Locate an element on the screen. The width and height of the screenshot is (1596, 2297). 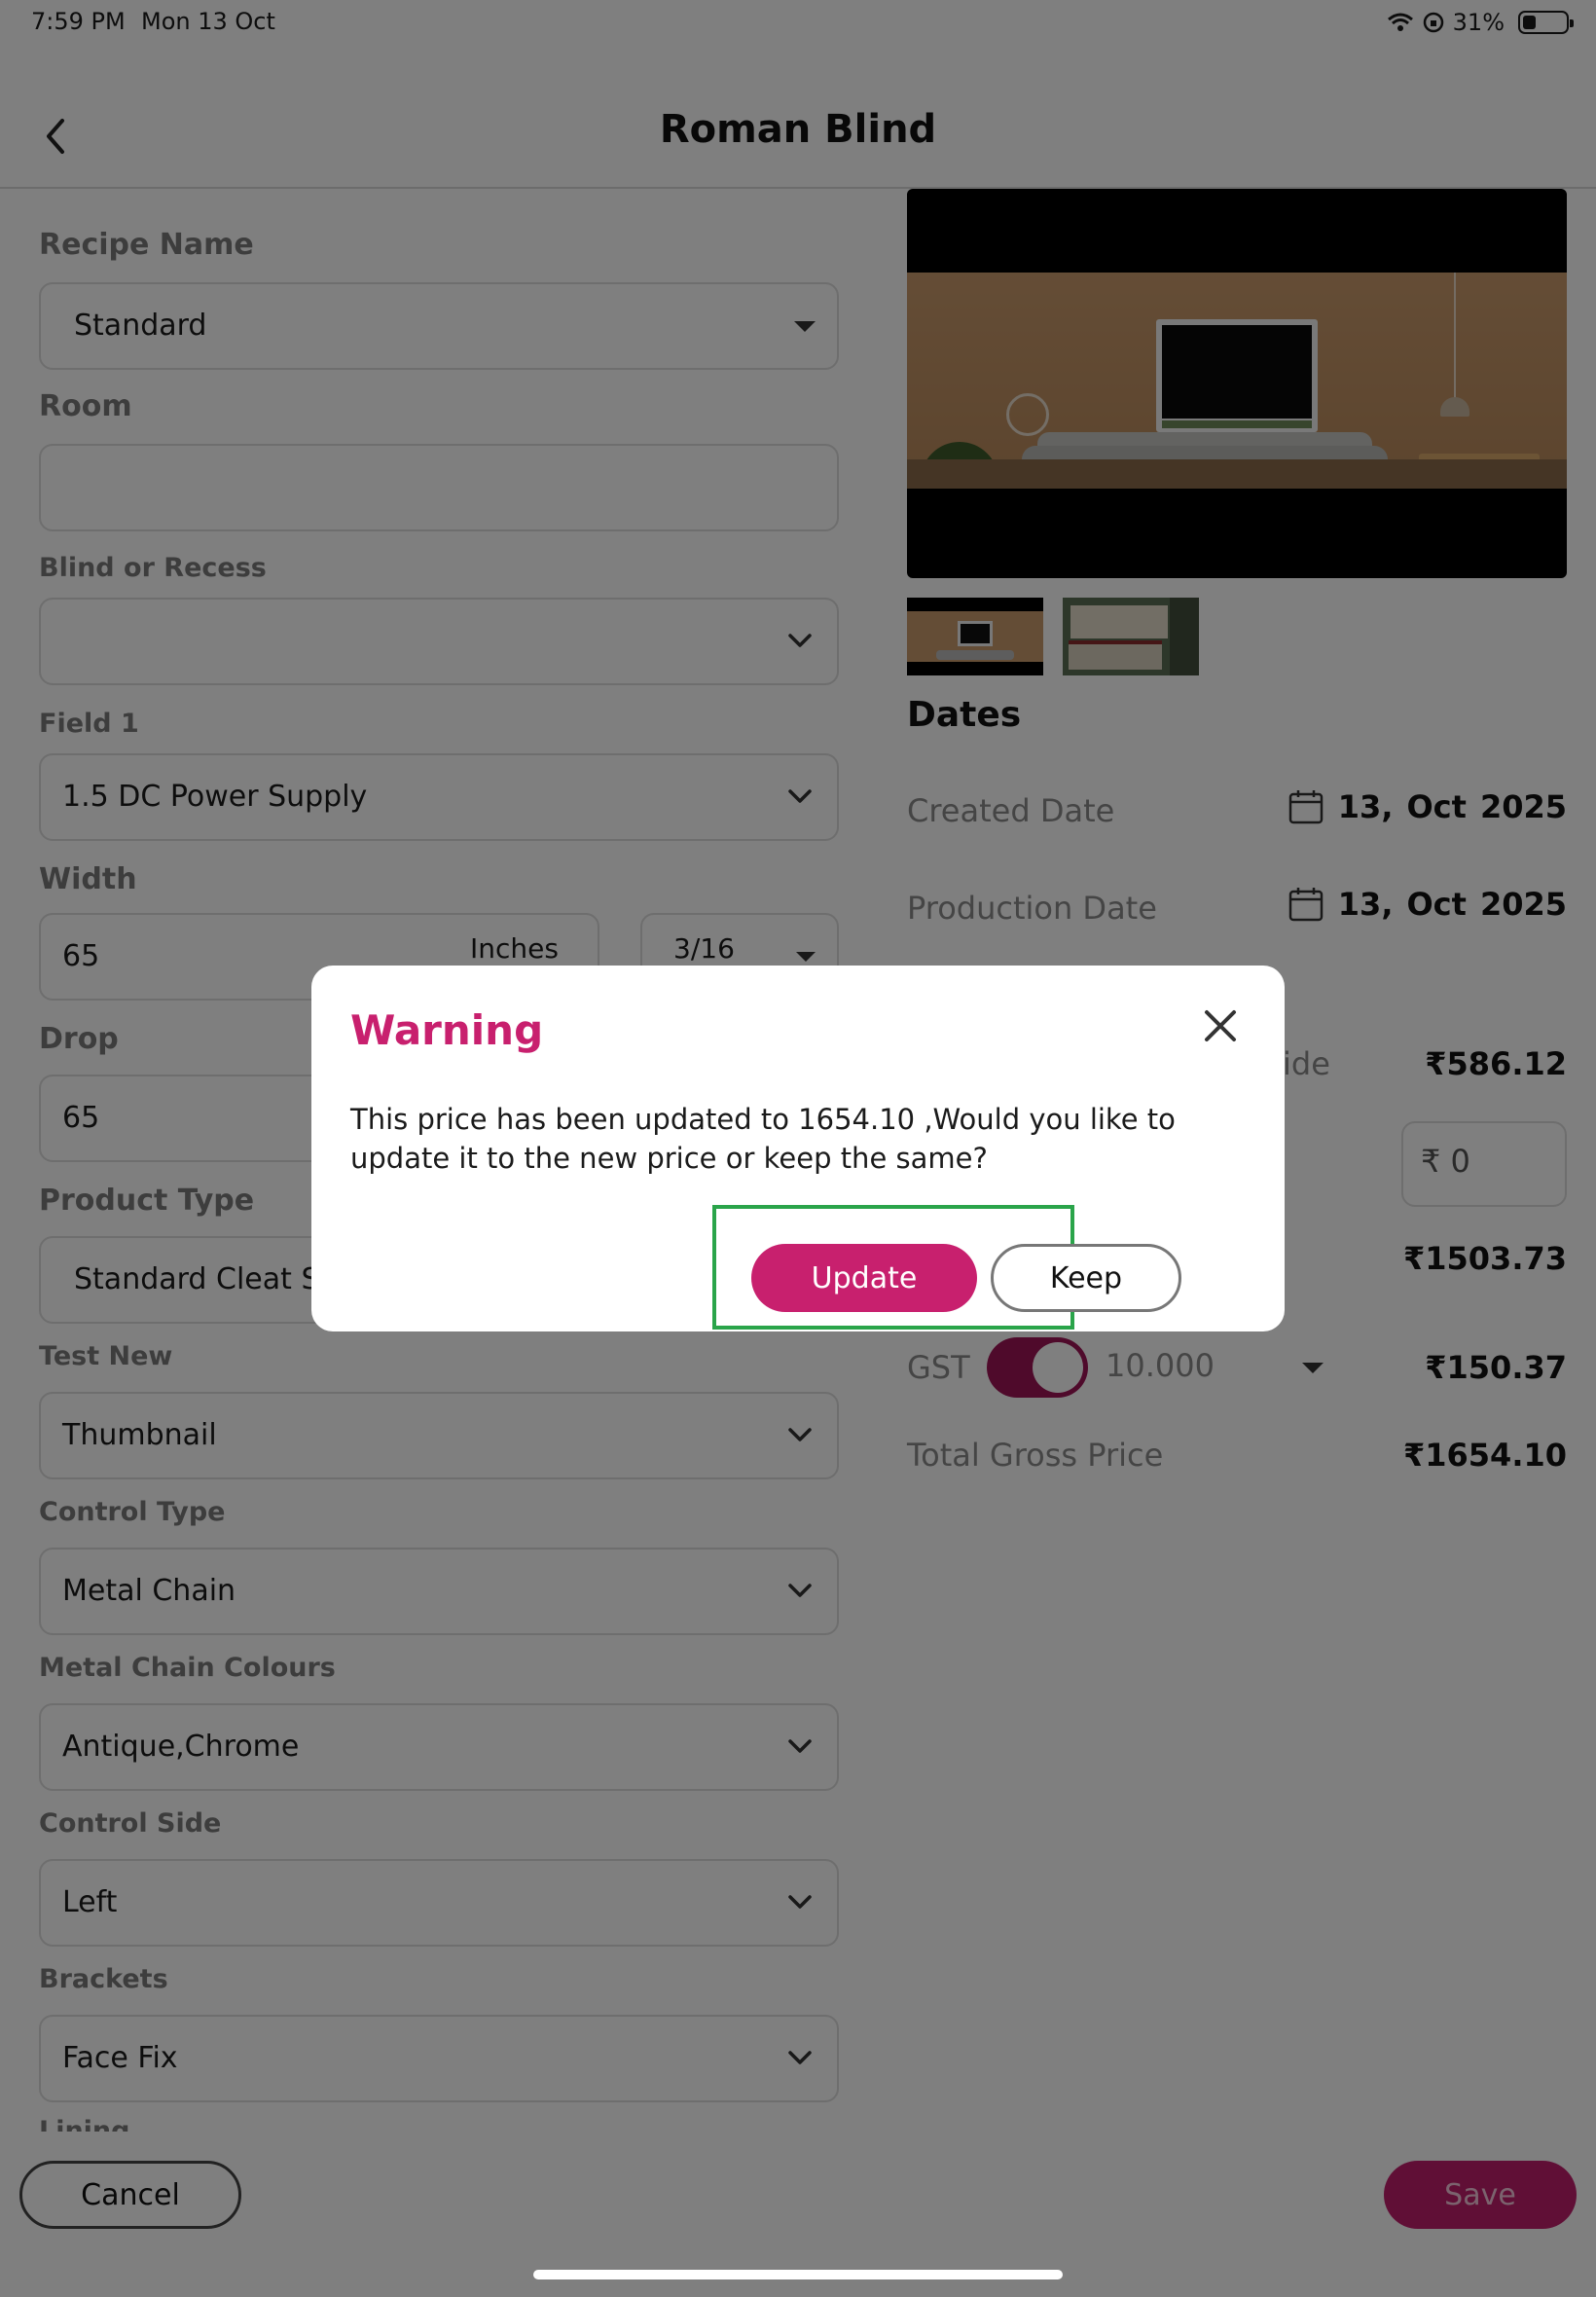
keep-button: Keep is located at coordinates (1086, 1278).